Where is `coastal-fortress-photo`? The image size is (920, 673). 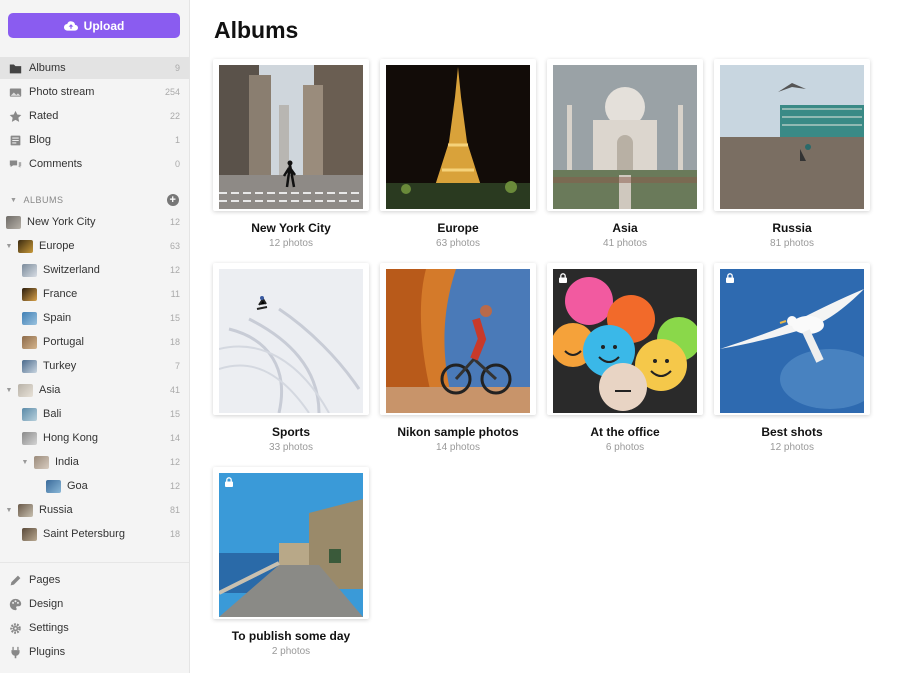
coastal-fortress-photo is located at coordinates (291, 545).